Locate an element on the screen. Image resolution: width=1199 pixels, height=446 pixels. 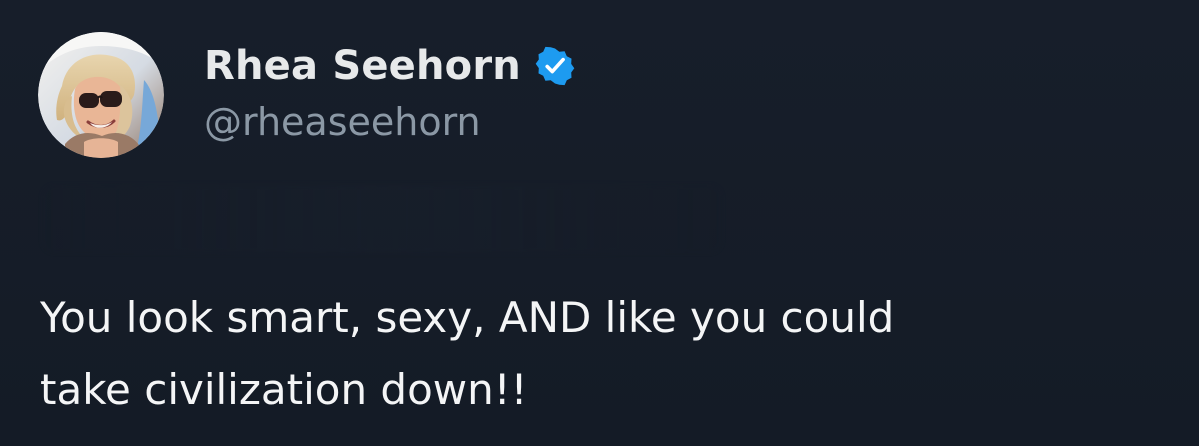
blurred-content is located at coordinates (382, 219).